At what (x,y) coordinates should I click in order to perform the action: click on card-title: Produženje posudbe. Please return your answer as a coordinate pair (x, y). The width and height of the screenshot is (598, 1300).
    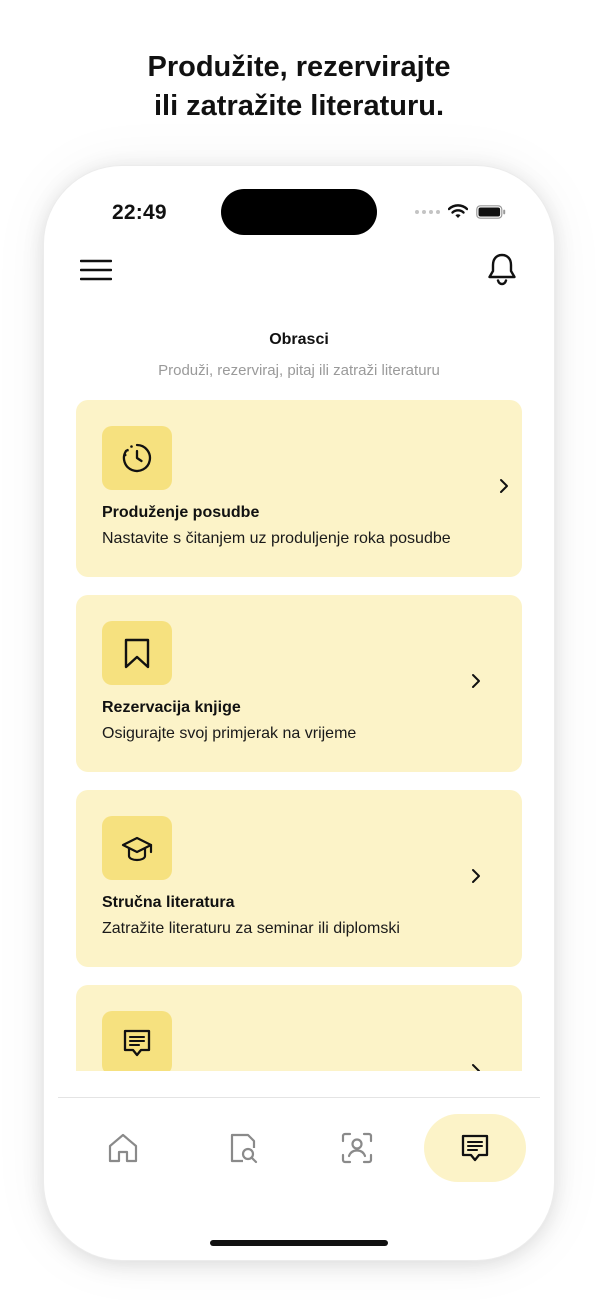
    Looking at the image, I should click on (181, 512).